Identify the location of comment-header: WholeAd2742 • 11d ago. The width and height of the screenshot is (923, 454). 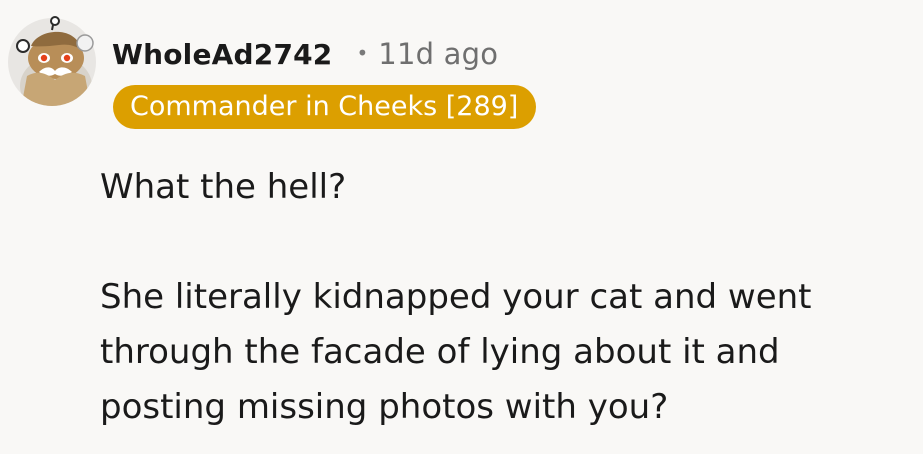
(305, 54).